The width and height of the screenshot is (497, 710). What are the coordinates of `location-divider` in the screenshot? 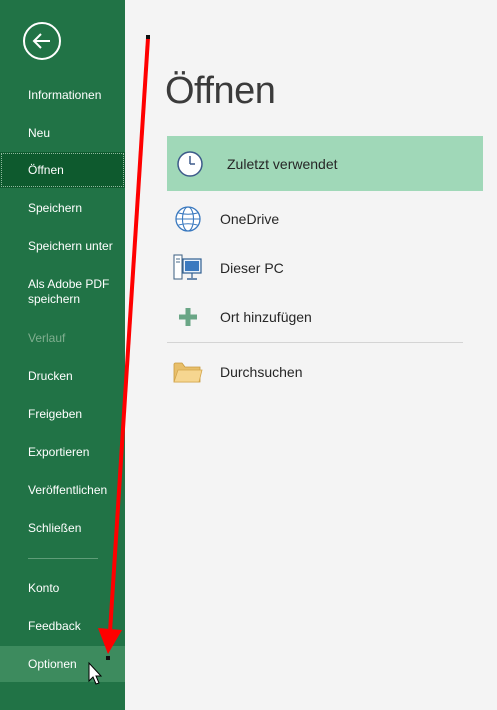 It's located at (315, 342).